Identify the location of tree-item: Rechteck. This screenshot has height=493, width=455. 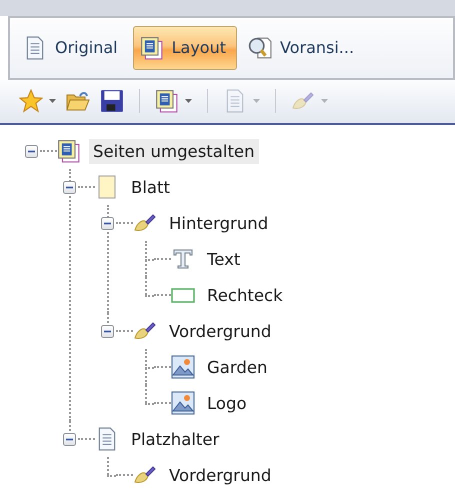
(245, 295).